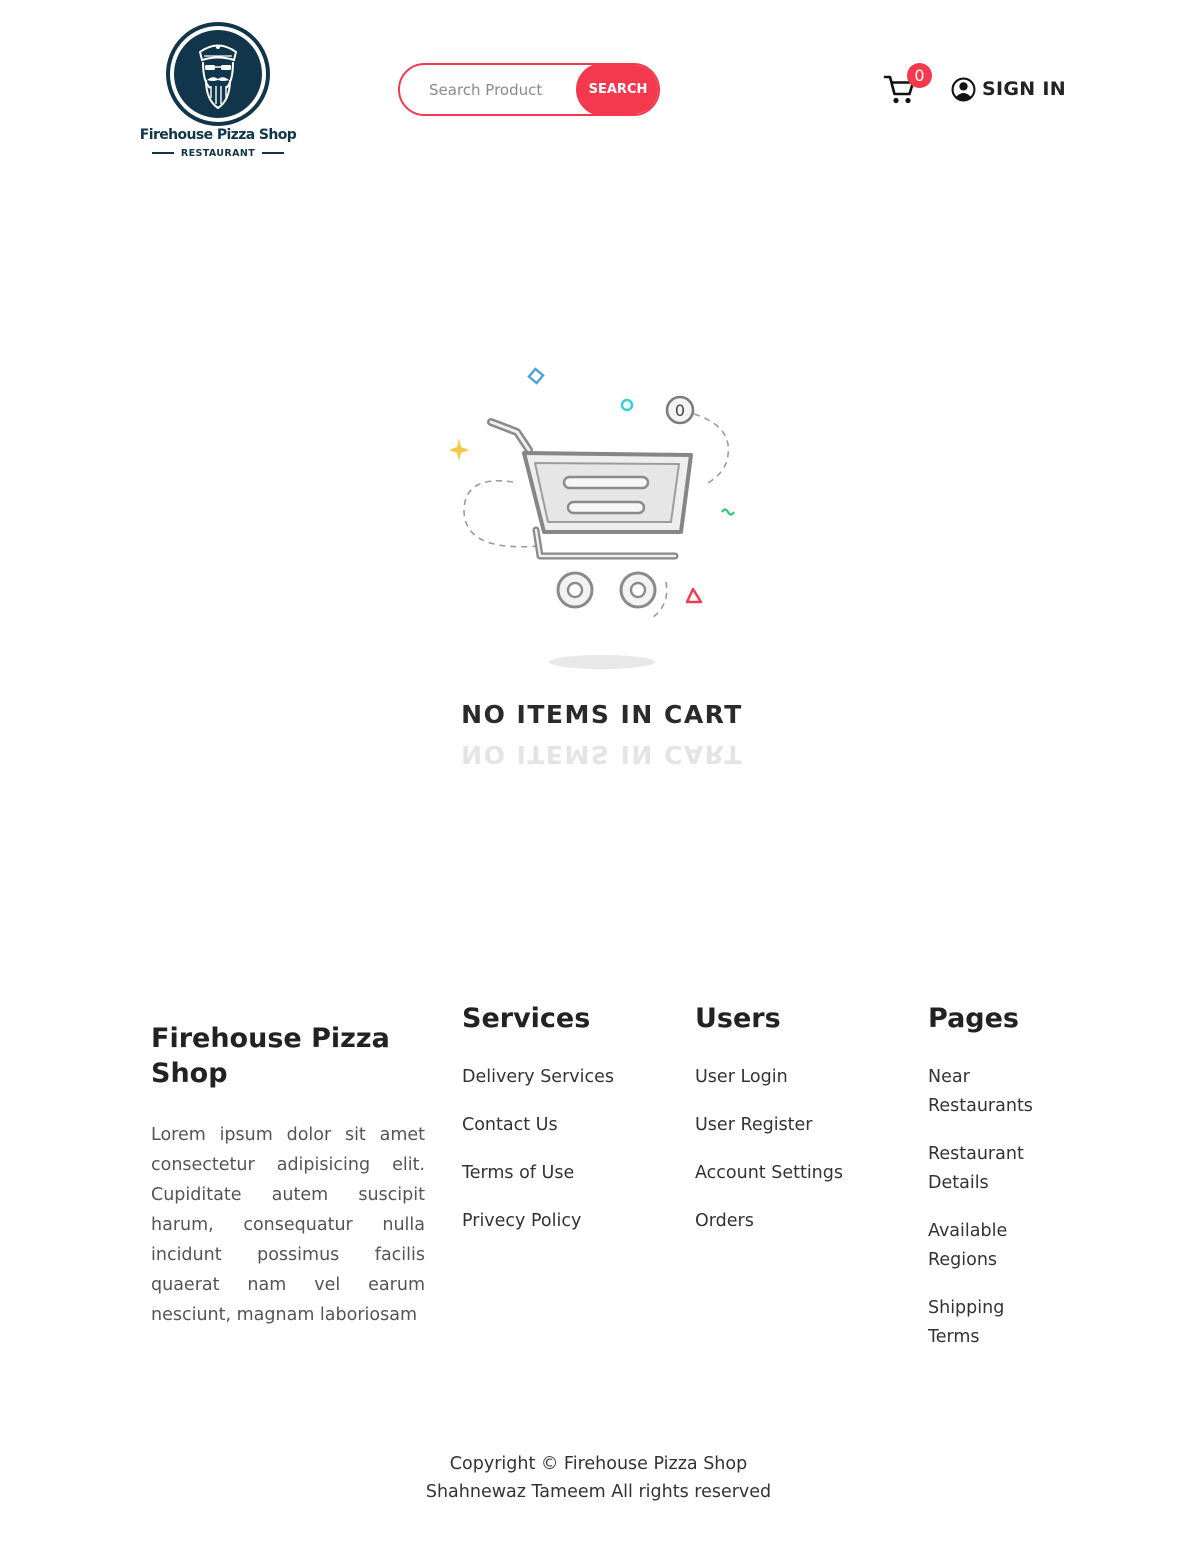 The width and height of the screenshot is (1197, 1565). What do you see at coordinates (993, 1246) in the screenshot?
I see `footer-link-available-regions: Available Regions` at bounding box center [993, 1246].